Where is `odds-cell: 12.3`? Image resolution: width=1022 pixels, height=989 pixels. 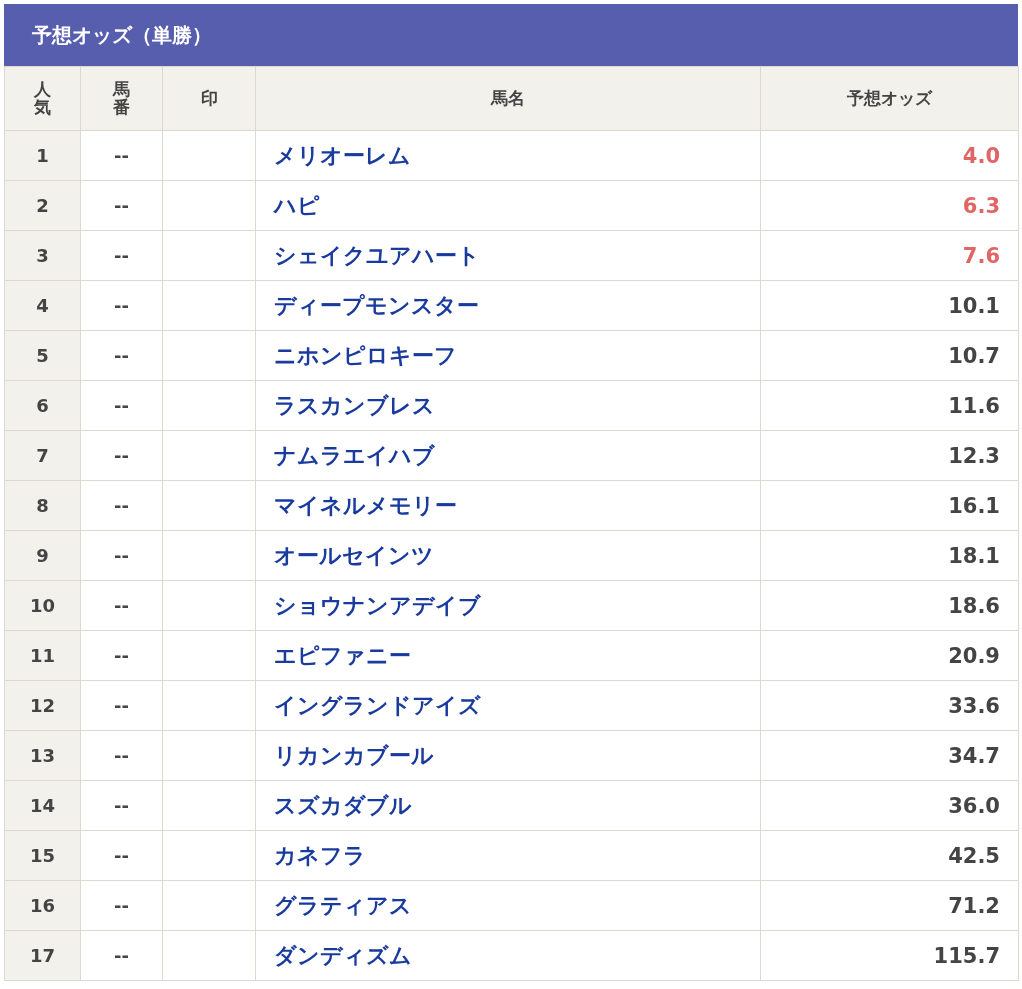 odds-cell: 12.3 is located at coordinates (889, 455).